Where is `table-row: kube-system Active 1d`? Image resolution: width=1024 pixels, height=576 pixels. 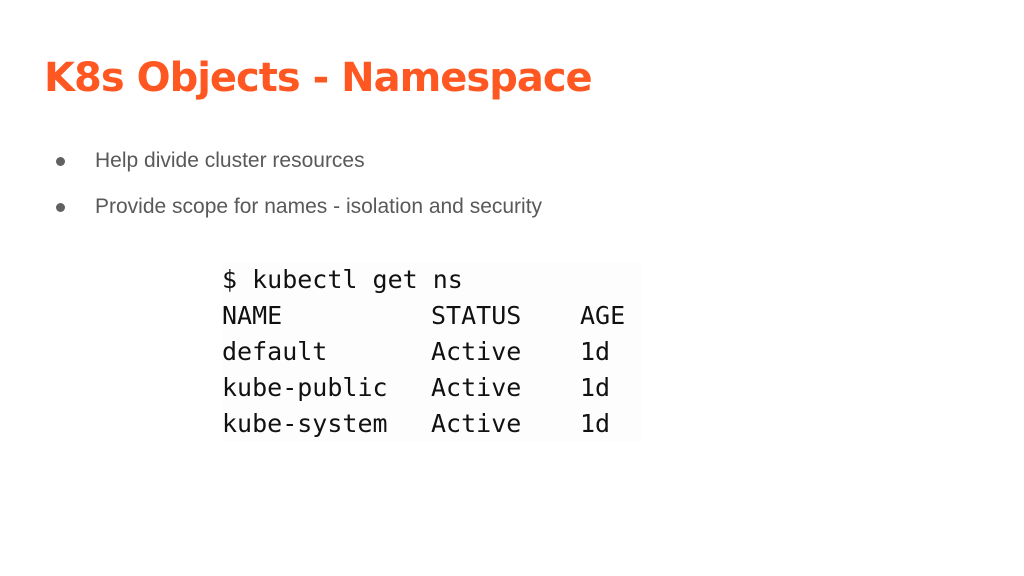
table-row: kube-system Active 1d is located at coordinates (432, 424).